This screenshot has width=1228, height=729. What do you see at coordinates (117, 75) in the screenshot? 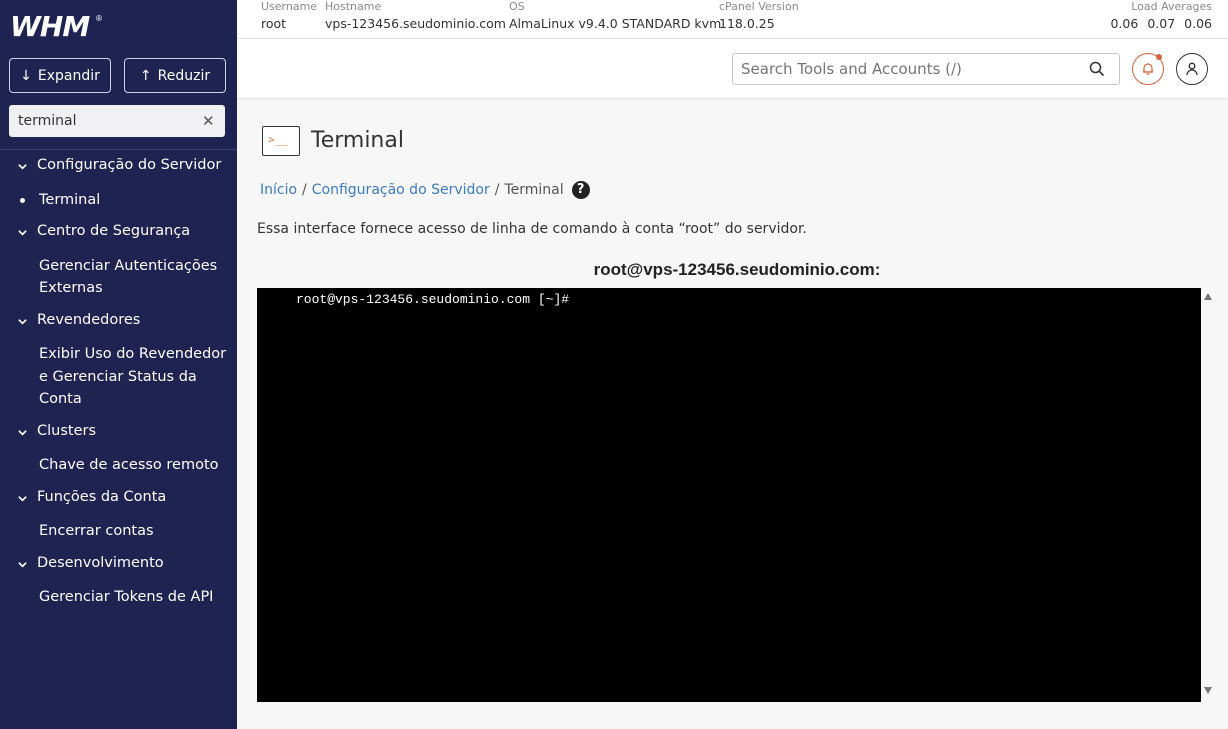
I see `expand-collapse-group: ↓ Expandir ↑ Reduzir` at bounding box center [117, 75].